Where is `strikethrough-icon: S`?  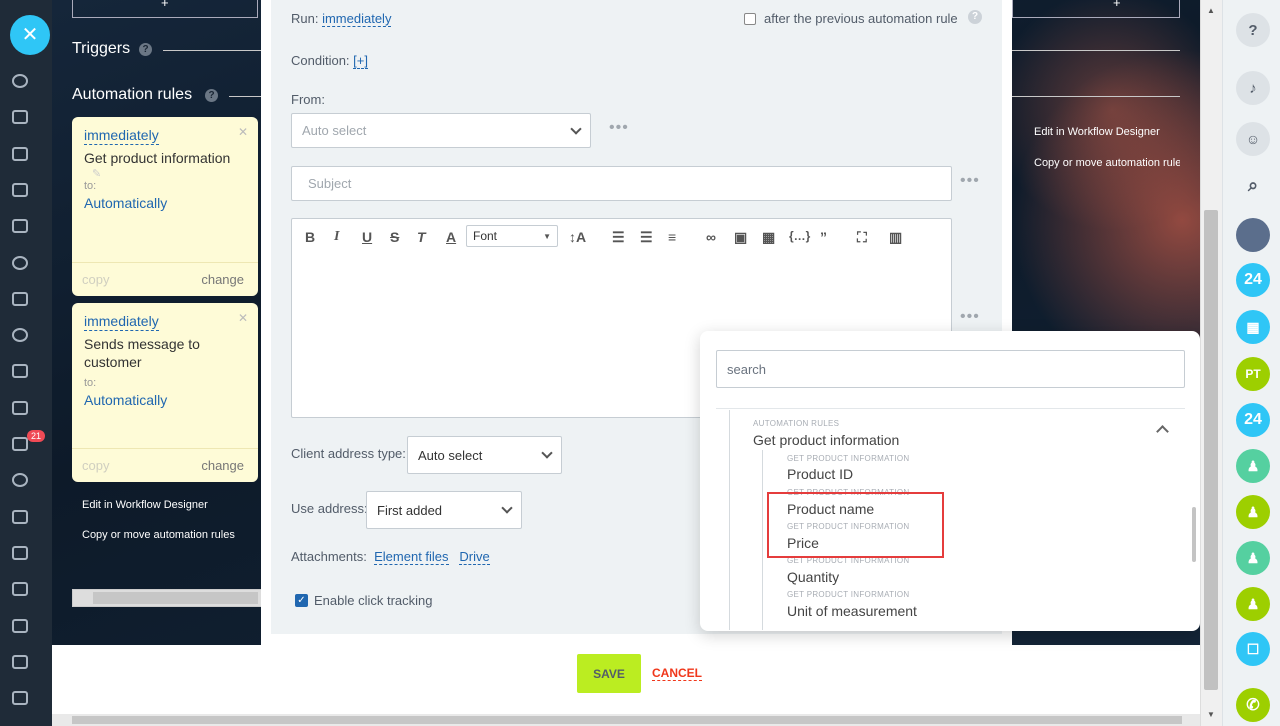
strikethrough-icon: S is located at coordinates (394, 237).